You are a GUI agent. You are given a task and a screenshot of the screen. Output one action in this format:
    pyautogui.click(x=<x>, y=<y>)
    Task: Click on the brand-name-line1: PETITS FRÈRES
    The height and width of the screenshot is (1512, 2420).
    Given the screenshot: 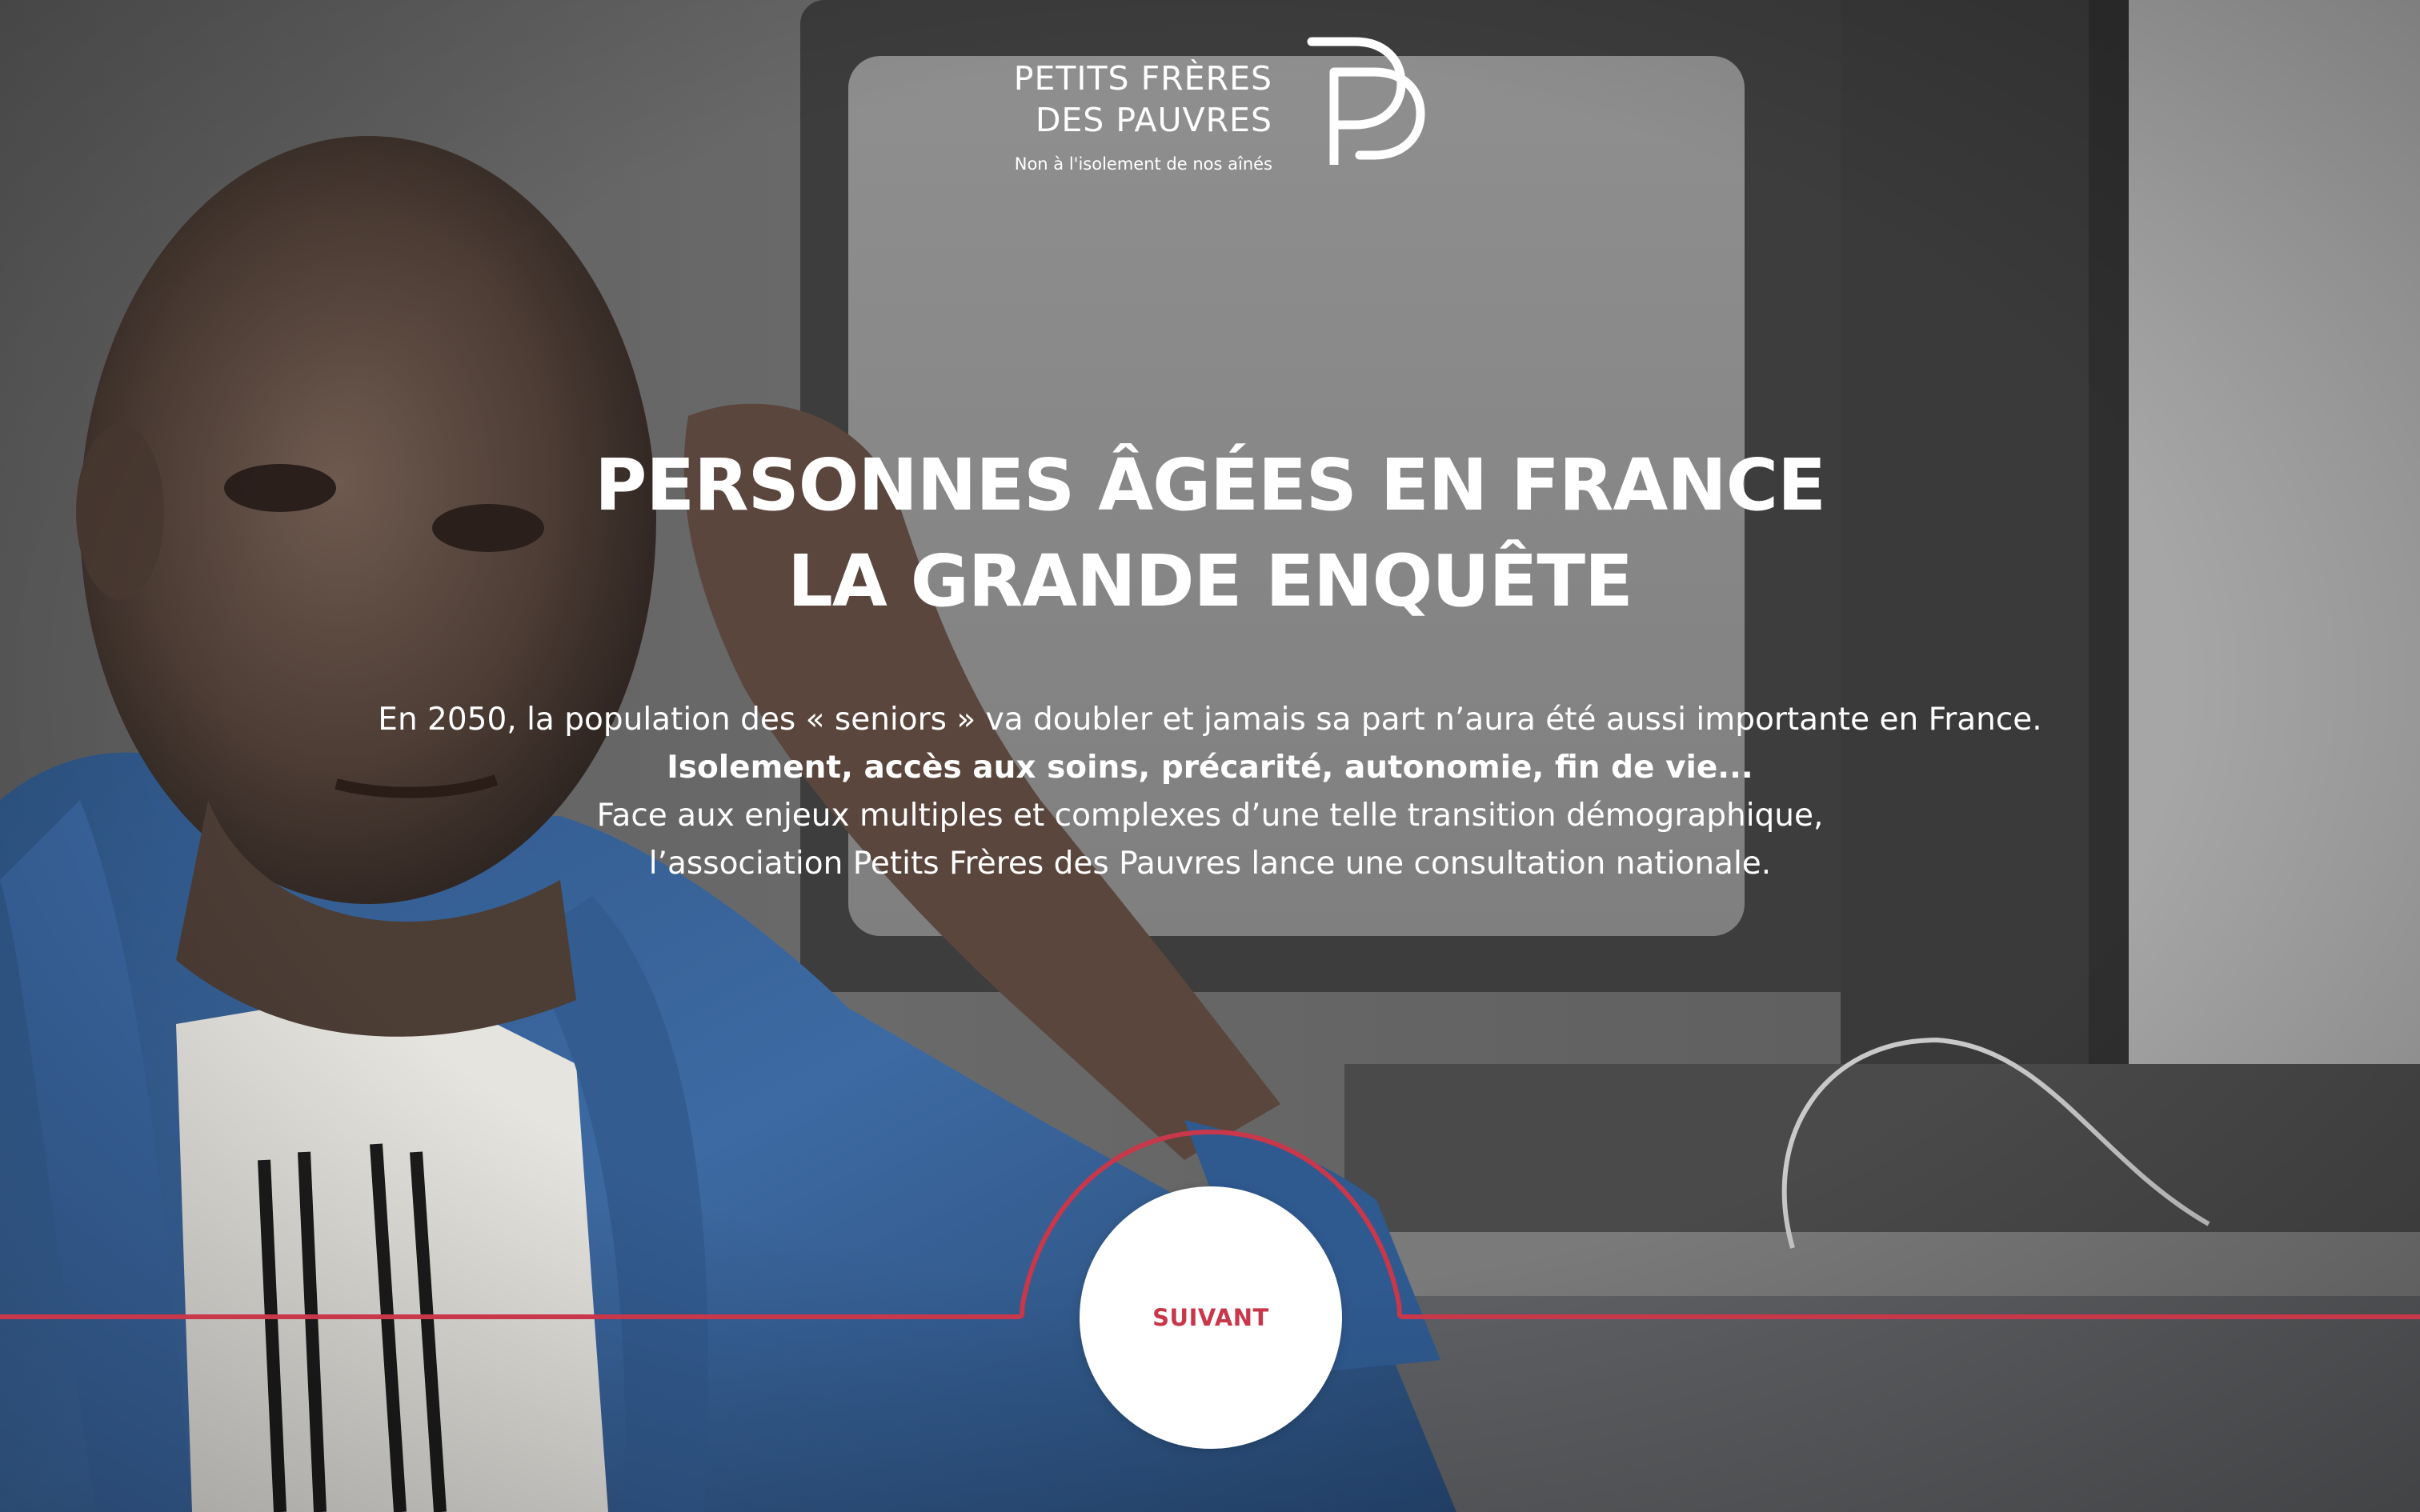 What is the action you would take?
    pyautogui.click(x=1142, y=78)
    